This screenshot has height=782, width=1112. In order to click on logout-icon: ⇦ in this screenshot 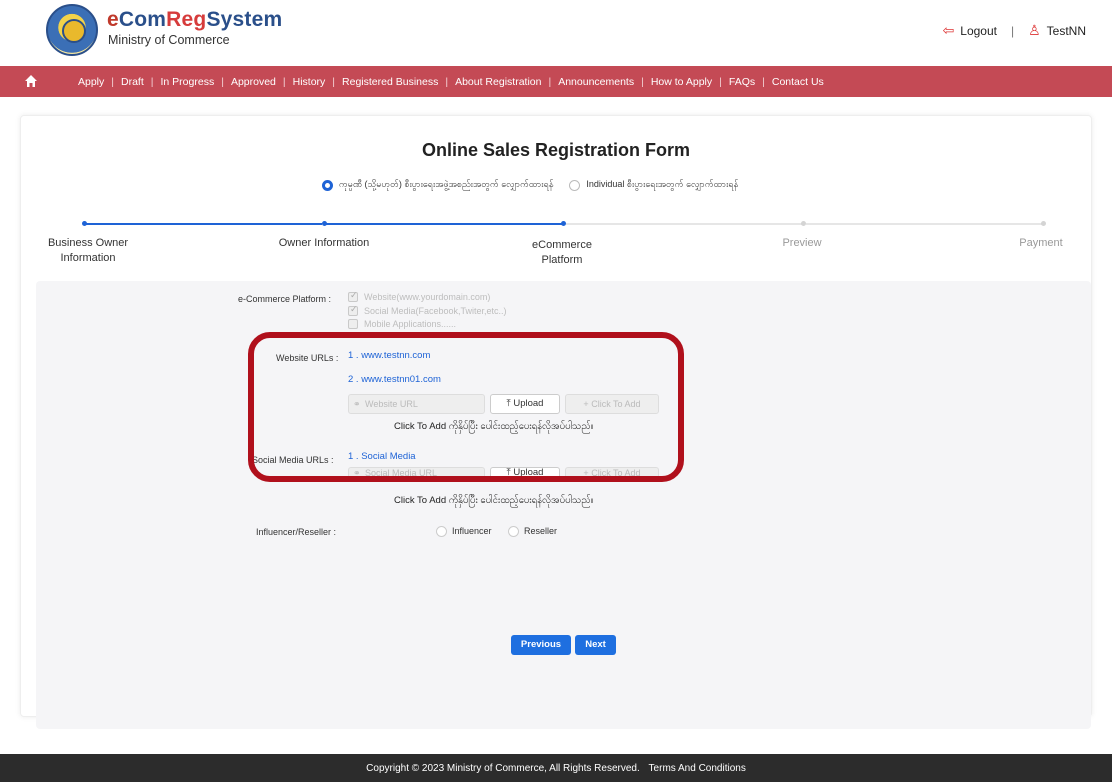, I will do `click(949, 30)`.